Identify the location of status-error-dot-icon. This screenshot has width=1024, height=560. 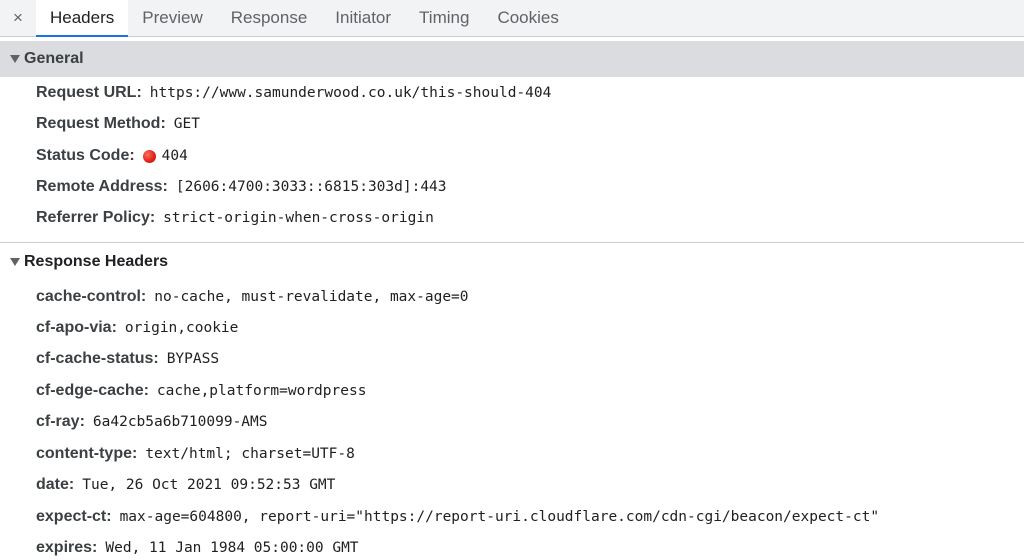
(149, 156).